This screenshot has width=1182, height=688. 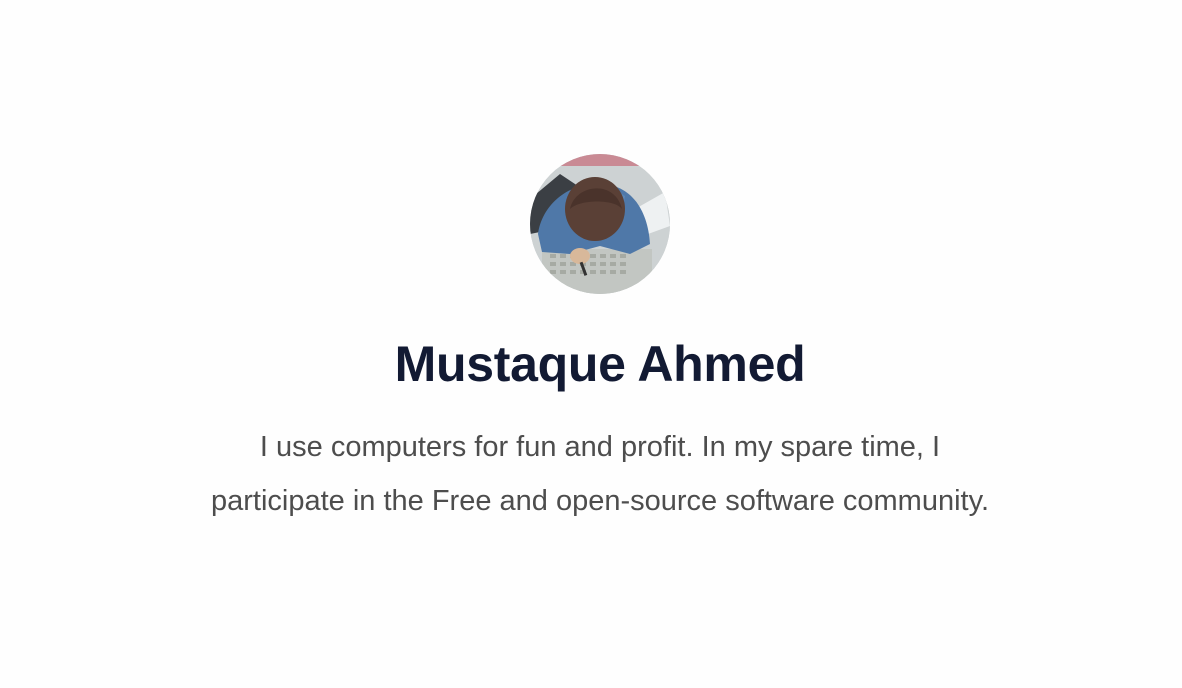 I want to click on avatar, so click(x=600, y=224).